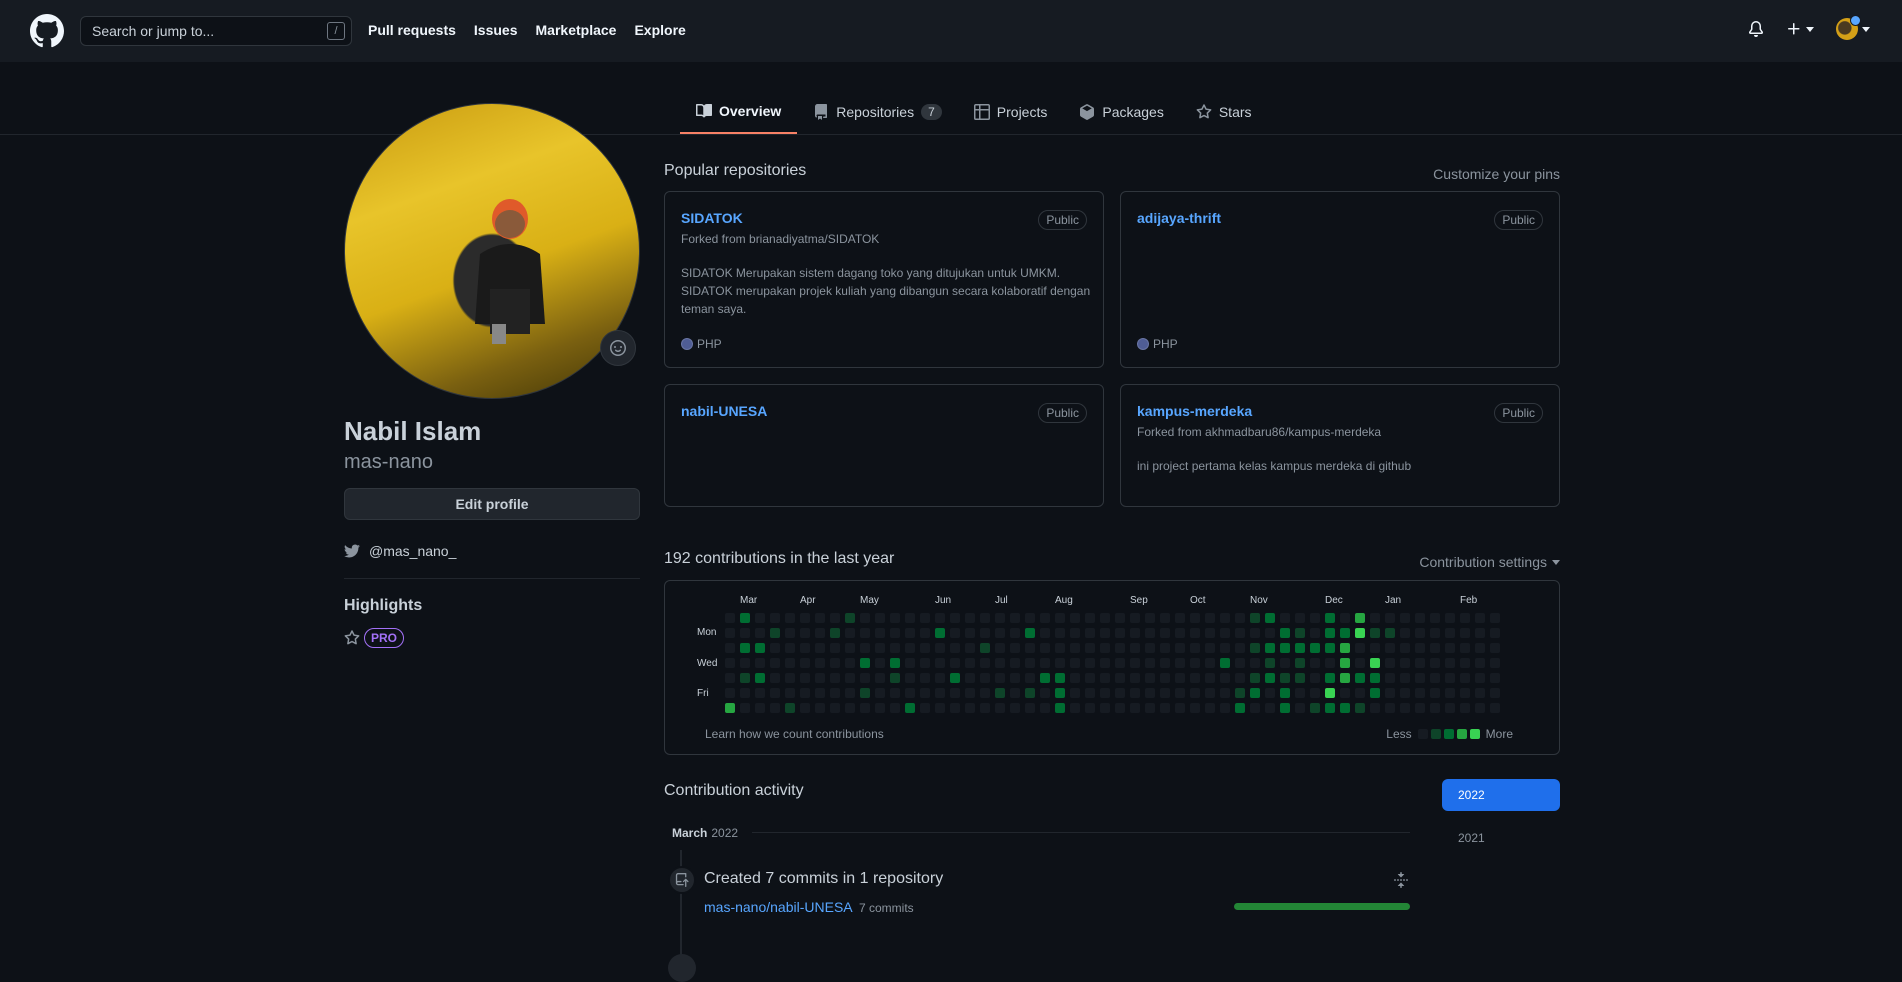 The height and width of the screenshot is (982, 1902). What do you see at coordinates (1853, 27) in the screenshot?
I see `user-menu-button` at bounding box center [1853, 27].